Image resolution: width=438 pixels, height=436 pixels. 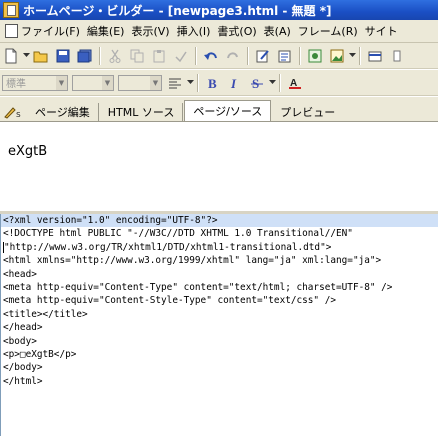 I want to click on strikethrough-icon: S, so click(x=257, y=83).